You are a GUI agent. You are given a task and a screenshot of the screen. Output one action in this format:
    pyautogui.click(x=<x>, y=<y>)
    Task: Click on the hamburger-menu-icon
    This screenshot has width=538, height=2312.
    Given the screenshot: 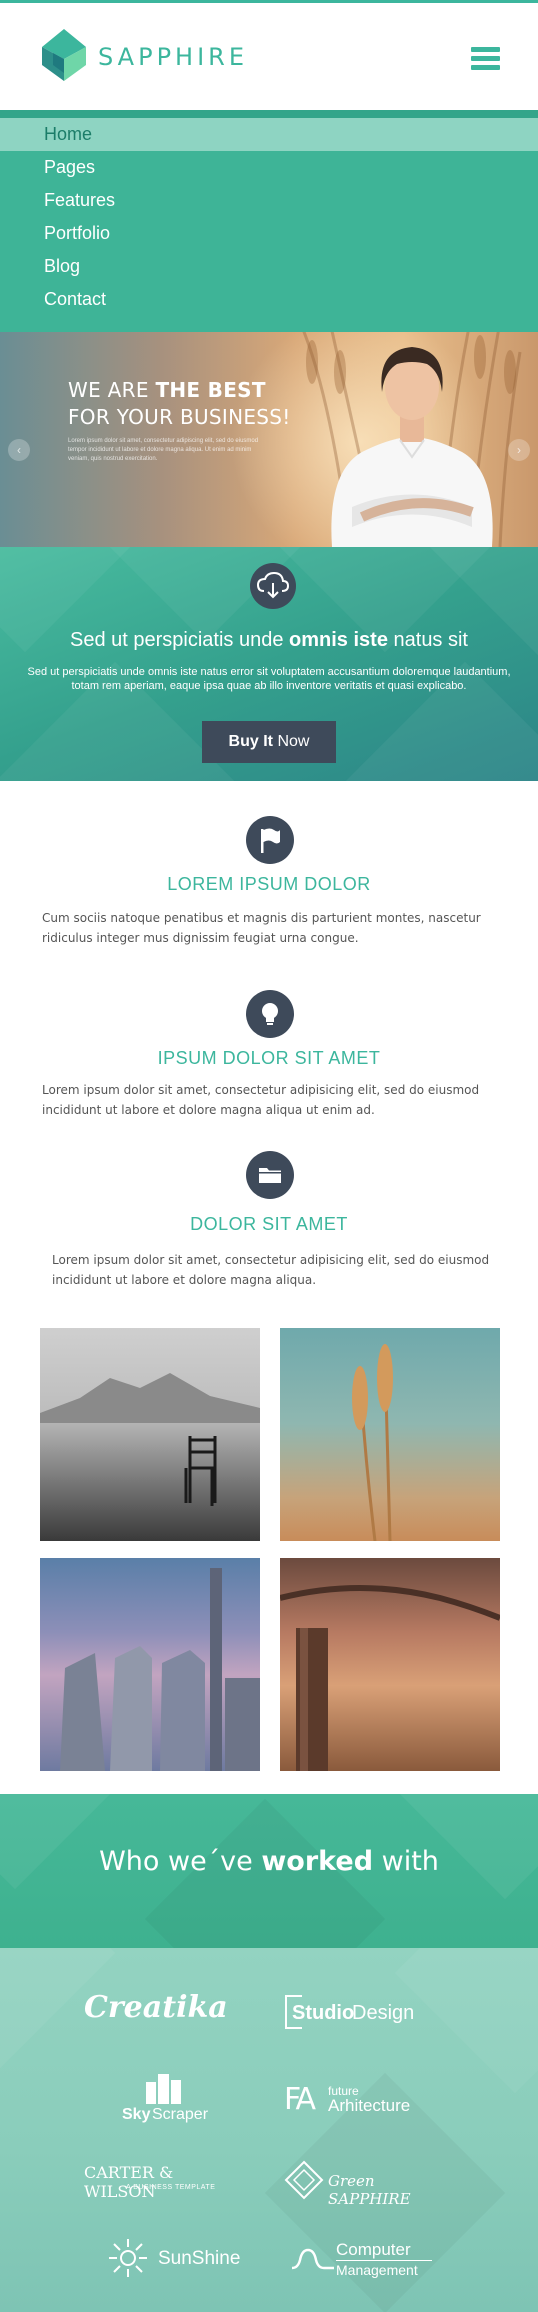 What is the action you would take?
    pyautogui.click(x=485, y=59)
    